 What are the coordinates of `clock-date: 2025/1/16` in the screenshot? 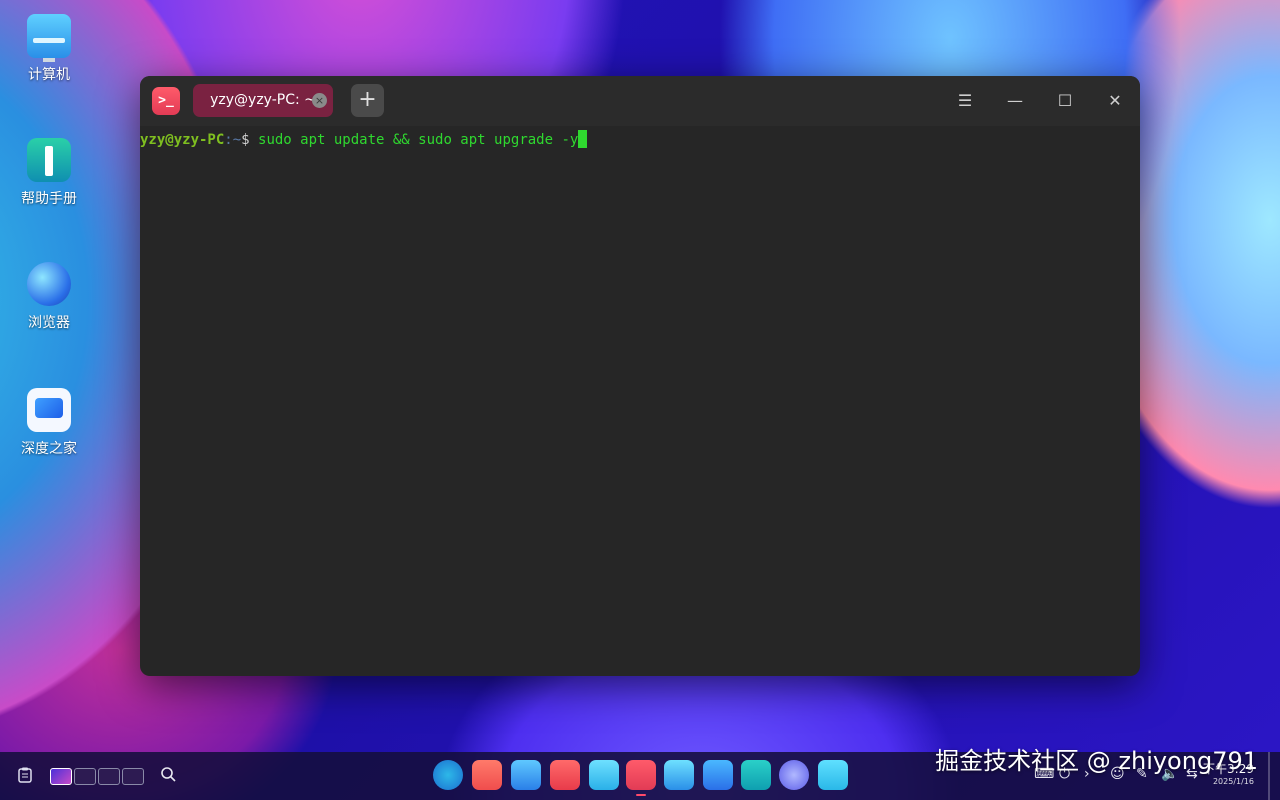 It's located at (1233, 781).